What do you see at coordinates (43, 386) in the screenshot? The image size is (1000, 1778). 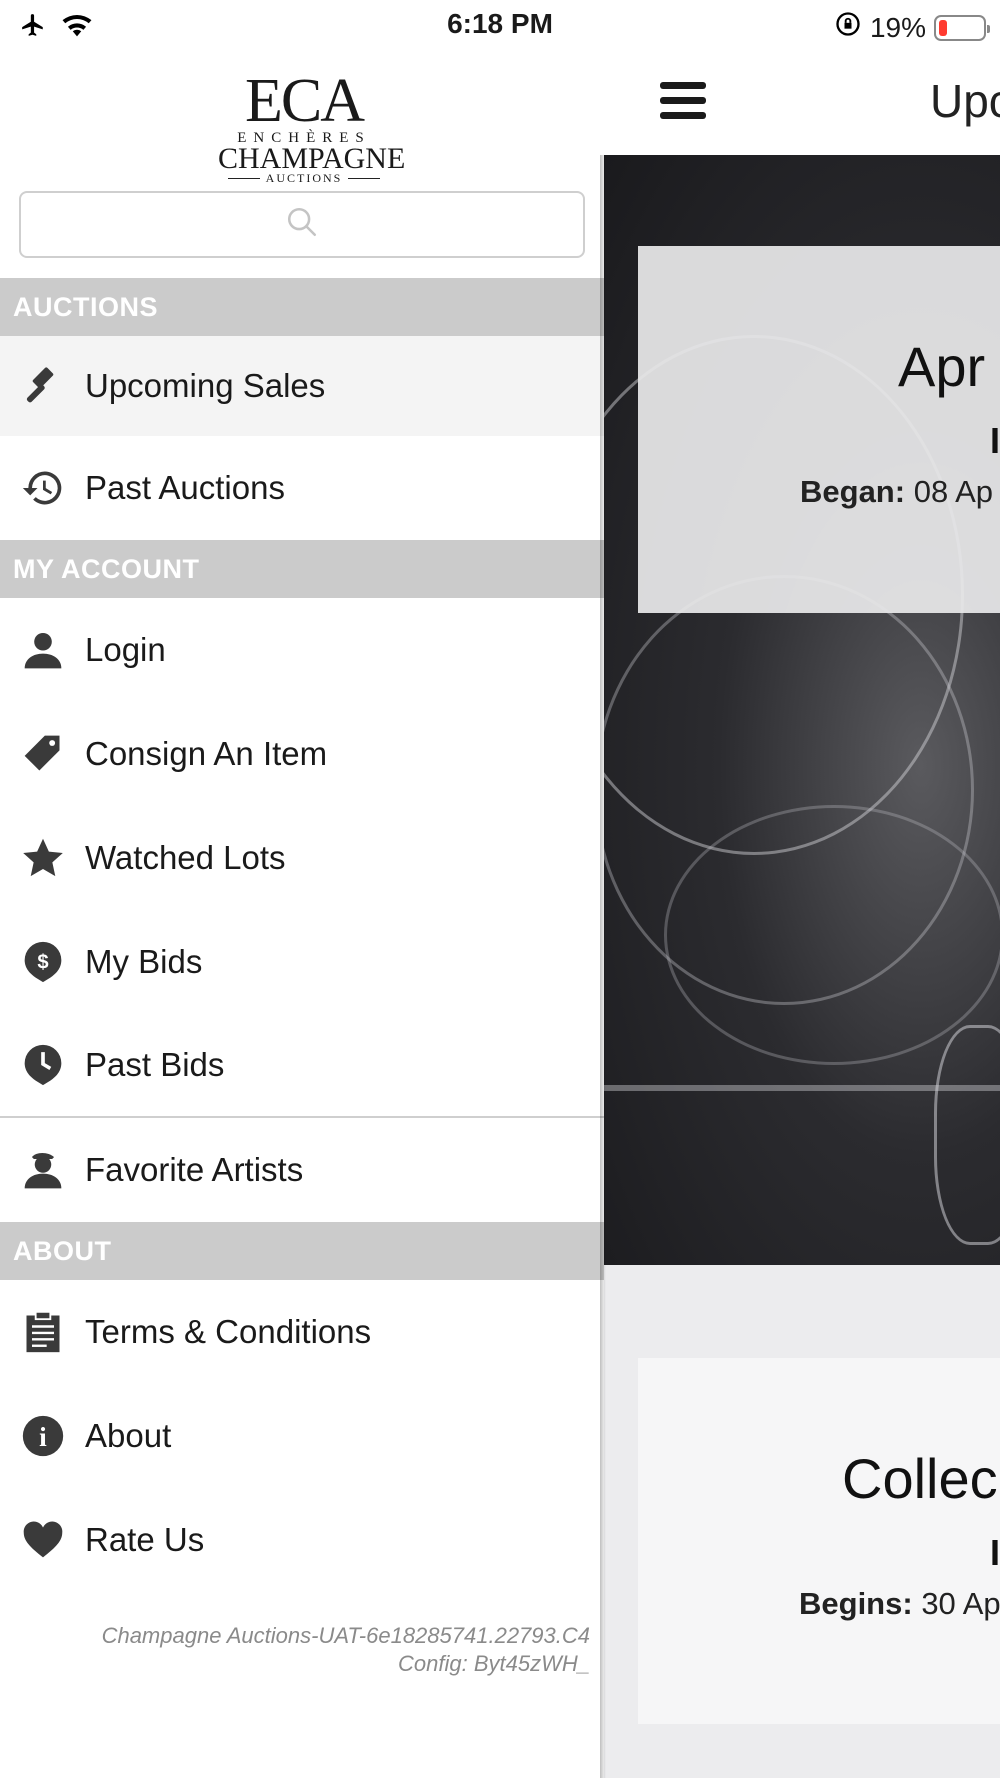 I see `gavel-icon` at bounding box center [43, 386].